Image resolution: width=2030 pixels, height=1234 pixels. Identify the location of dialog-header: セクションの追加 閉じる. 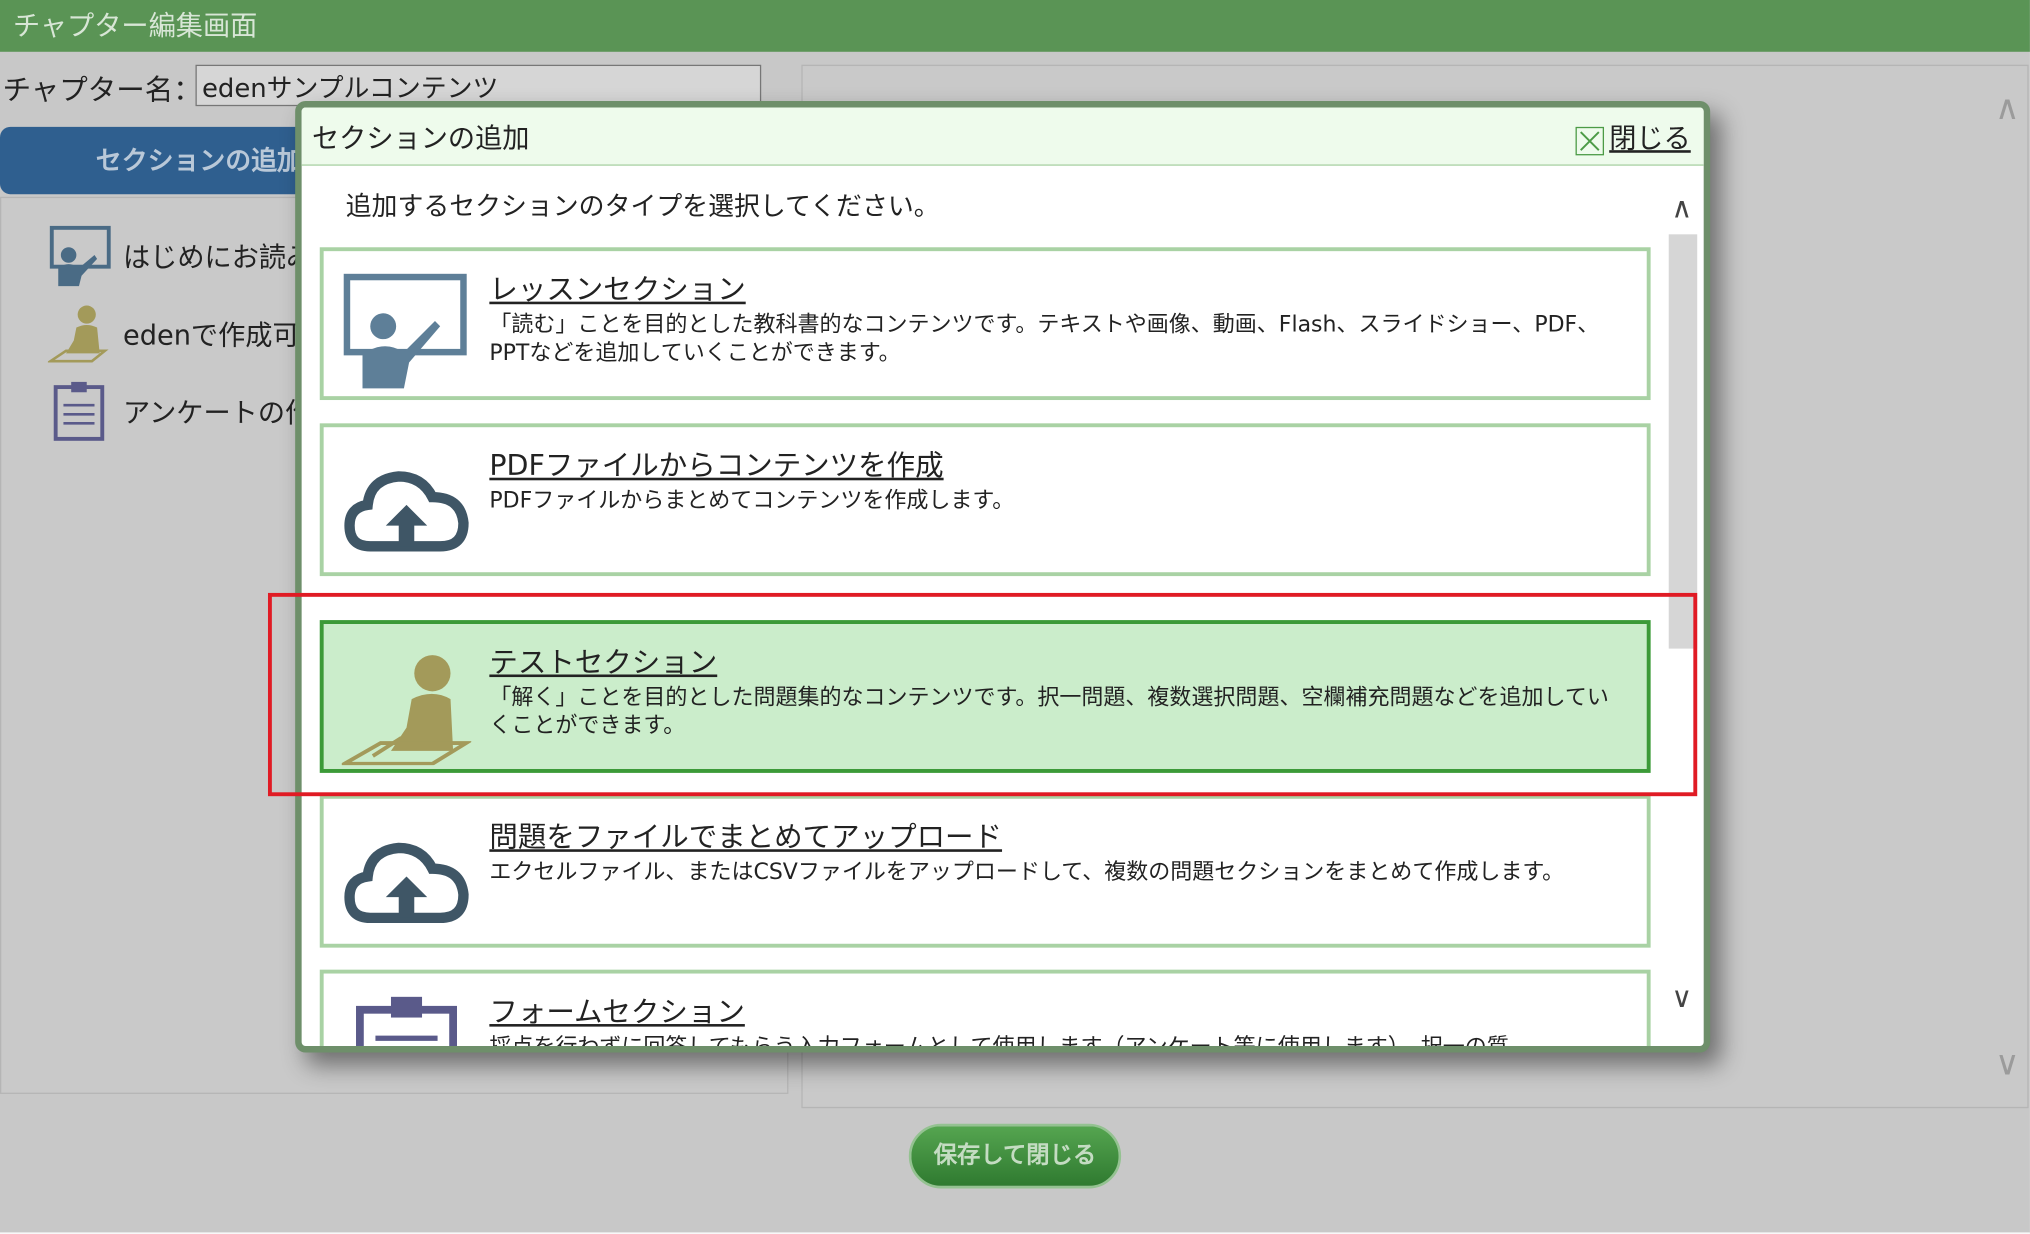
(1002, 136).